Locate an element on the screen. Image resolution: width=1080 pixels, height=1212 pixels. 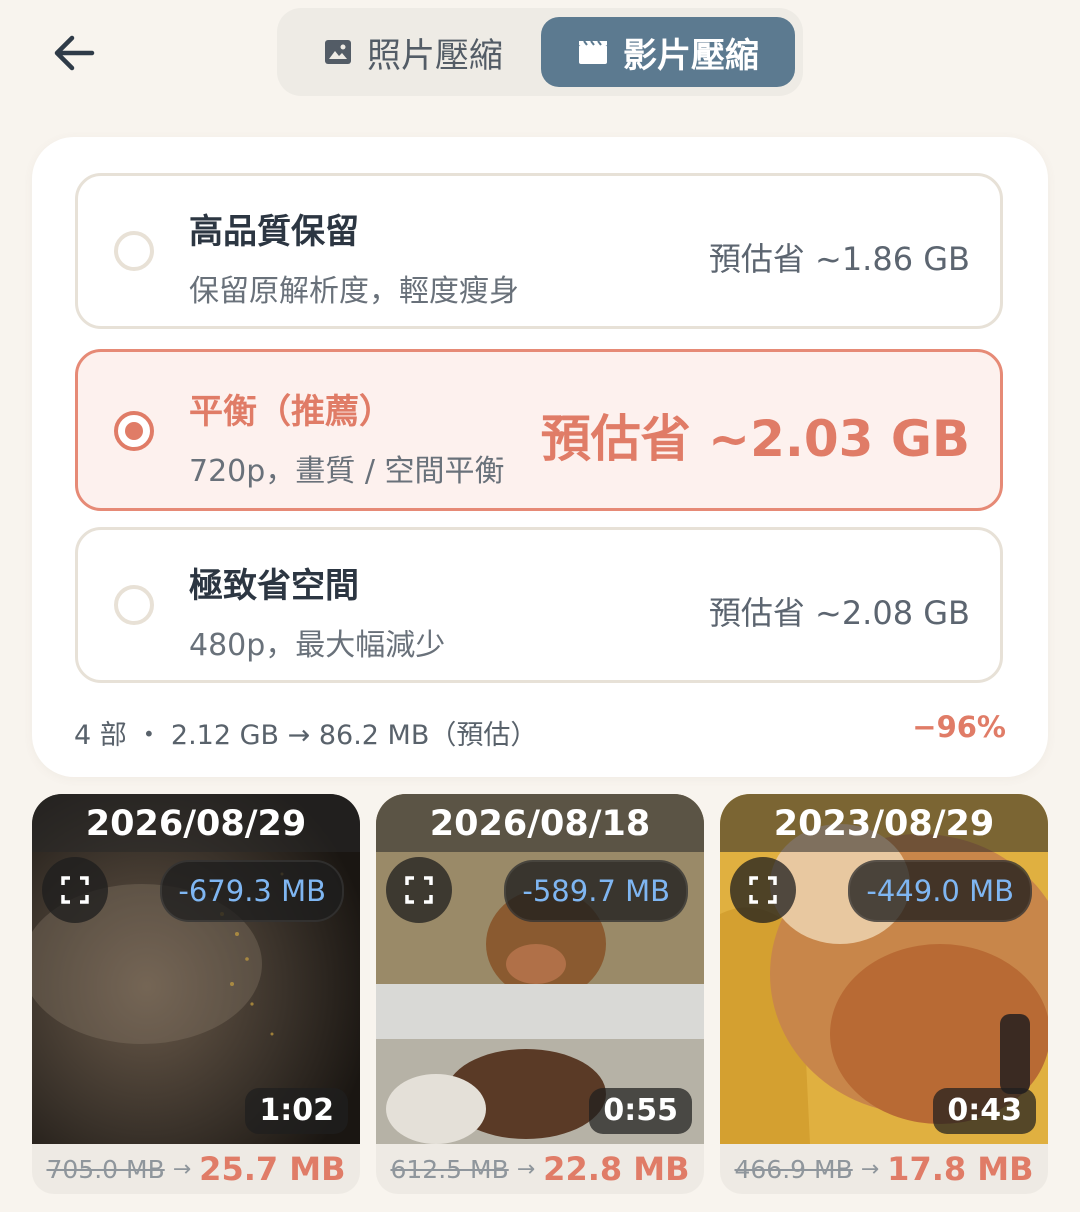
size-comparison: 466.9 MB → 17.8 MB is located at coordinates (884, 1169).